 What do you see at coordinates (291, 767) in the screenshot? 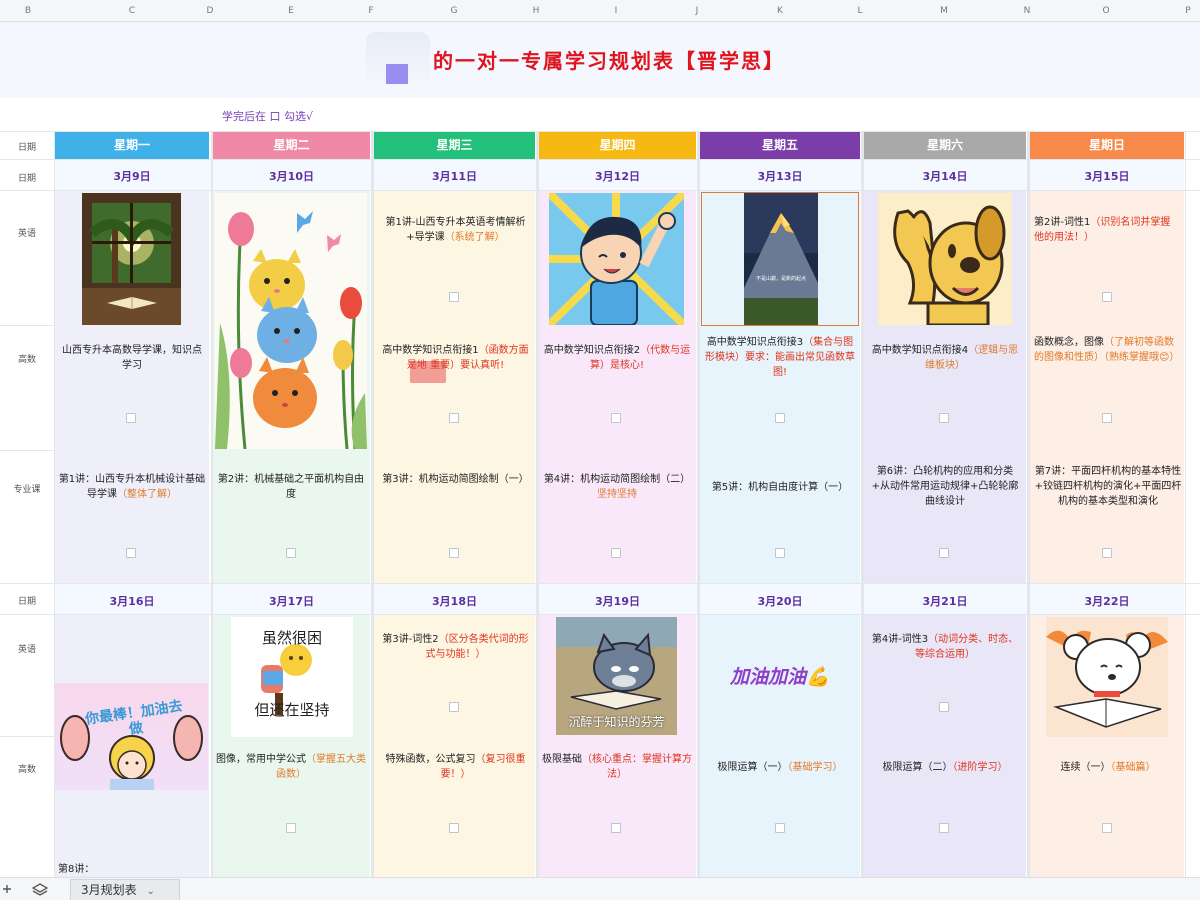
I see `task-math-w2-tue: 图像，常用中学公式（掌握五大类函数）` at bounding box center [291, 767].